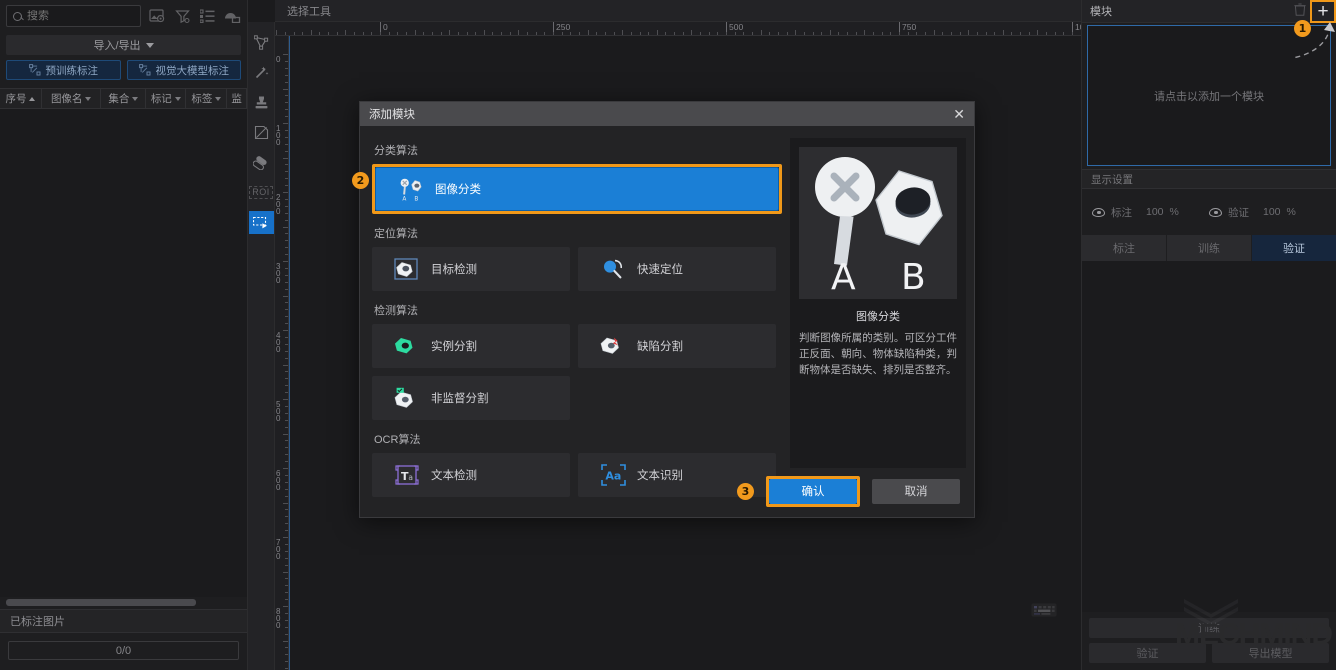 This screenshot has height=670, width=1336. I want to click on column-header-index: 序号, so click(21, 98).